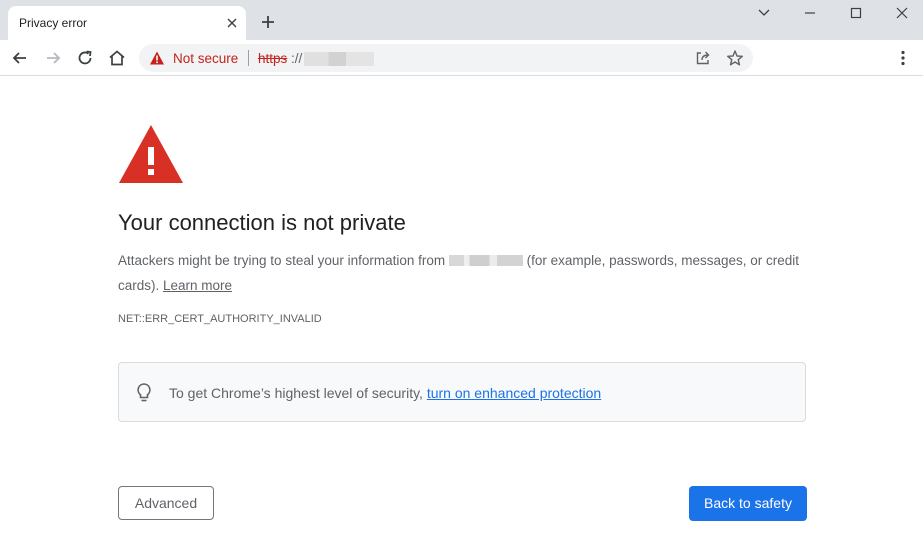 The image size is (923, 540). What do you see at coordinates (446, 58) in the screenshot?
I see `address-bar: Not secure https ://` at bounding box center [446, 58].